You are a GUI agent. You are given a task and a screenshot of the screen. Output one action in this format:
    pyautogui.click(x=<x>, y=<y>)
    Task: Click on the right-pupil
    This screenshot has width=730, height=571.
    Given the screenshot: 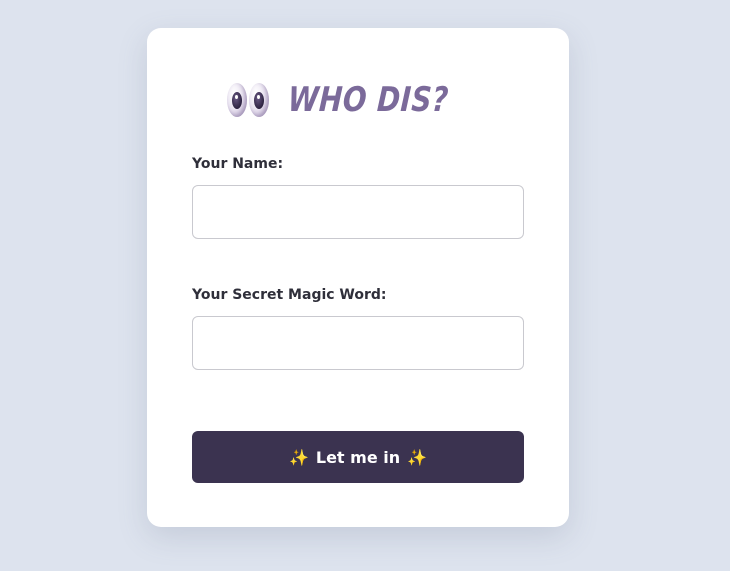 What is the action you would take?
    pyautogui.click(x=259, y=100)
    